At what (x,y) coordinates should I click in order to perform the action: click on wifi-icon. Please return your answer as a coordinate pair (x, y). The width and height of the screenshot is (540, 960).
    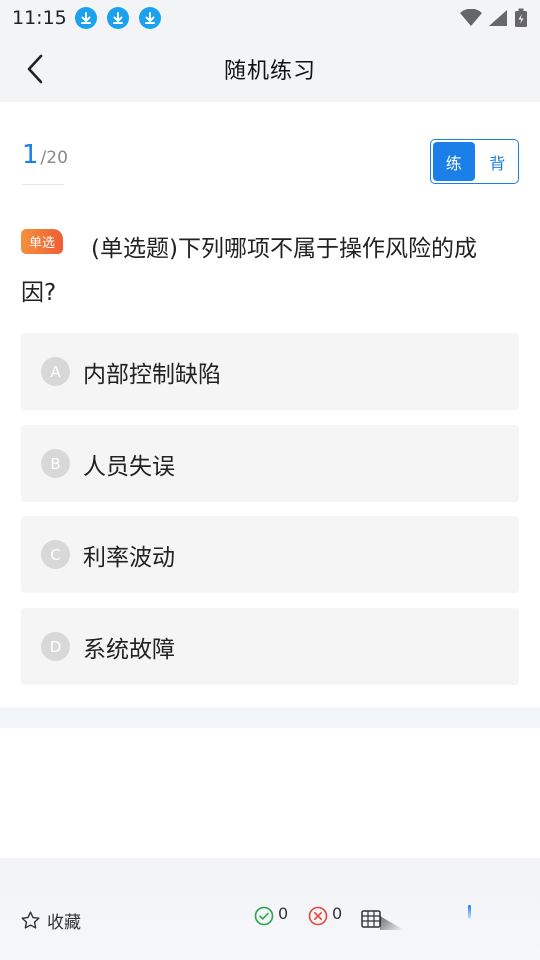
    Looking at the image, I should click on (471, 17).